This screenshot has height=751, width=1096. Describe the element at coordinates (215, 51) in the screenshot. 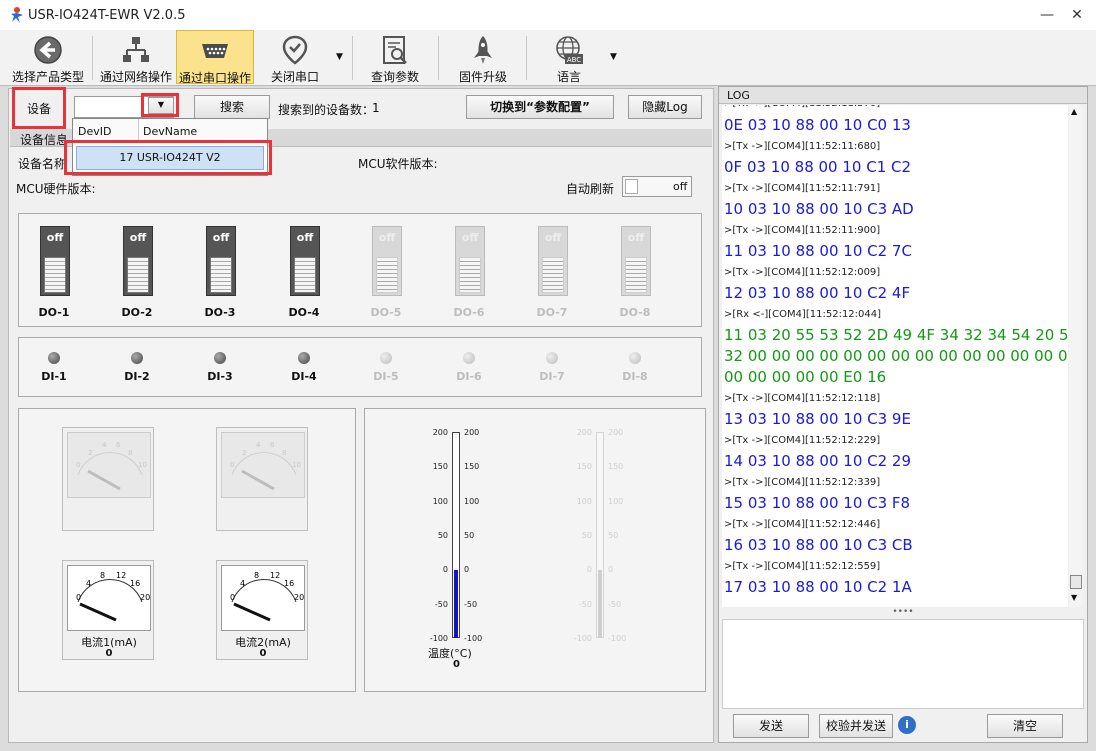

I see `serial-port-icon` at that location.